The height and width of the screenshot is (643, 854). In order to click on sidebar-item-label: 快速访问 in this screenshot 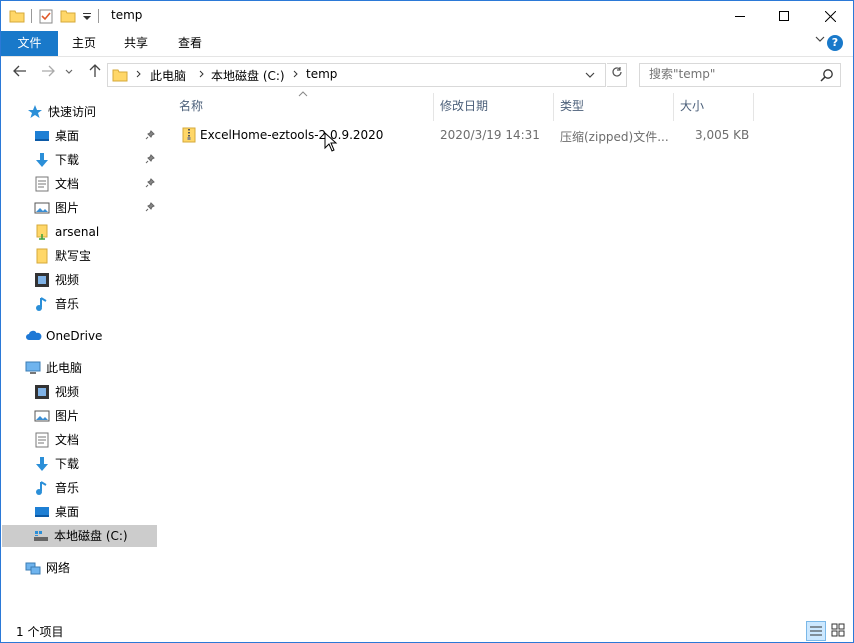, I will do `click(72, 112)`.